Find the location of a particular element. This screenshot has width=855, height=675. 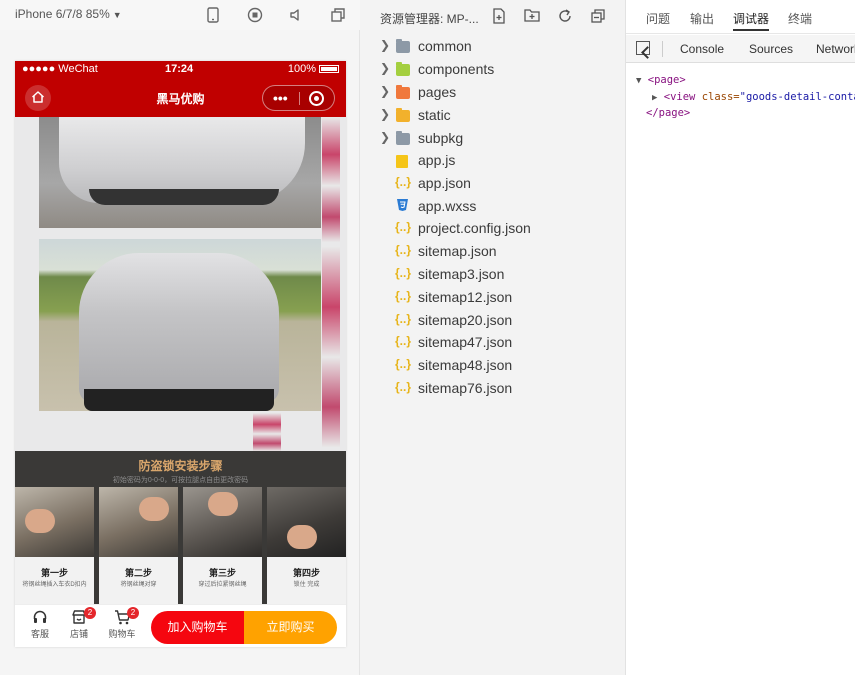

device-selector: iPhone 6/7/8 85% ▼ is located at coordinates (68, 14).